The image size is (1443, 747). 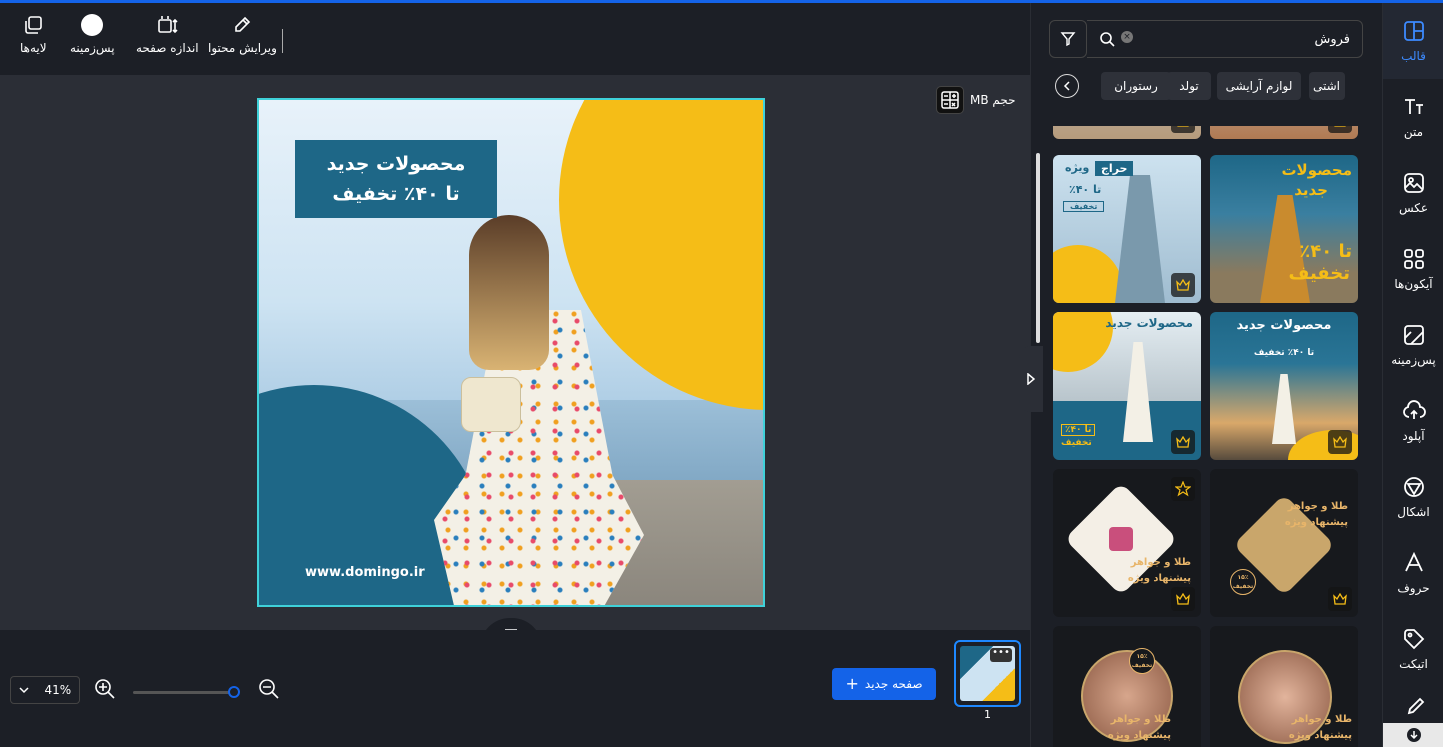 What do you see at coordinates (987, 714) in the screenshot?
I see `page-number: 1` at bounding box center [987, 714].